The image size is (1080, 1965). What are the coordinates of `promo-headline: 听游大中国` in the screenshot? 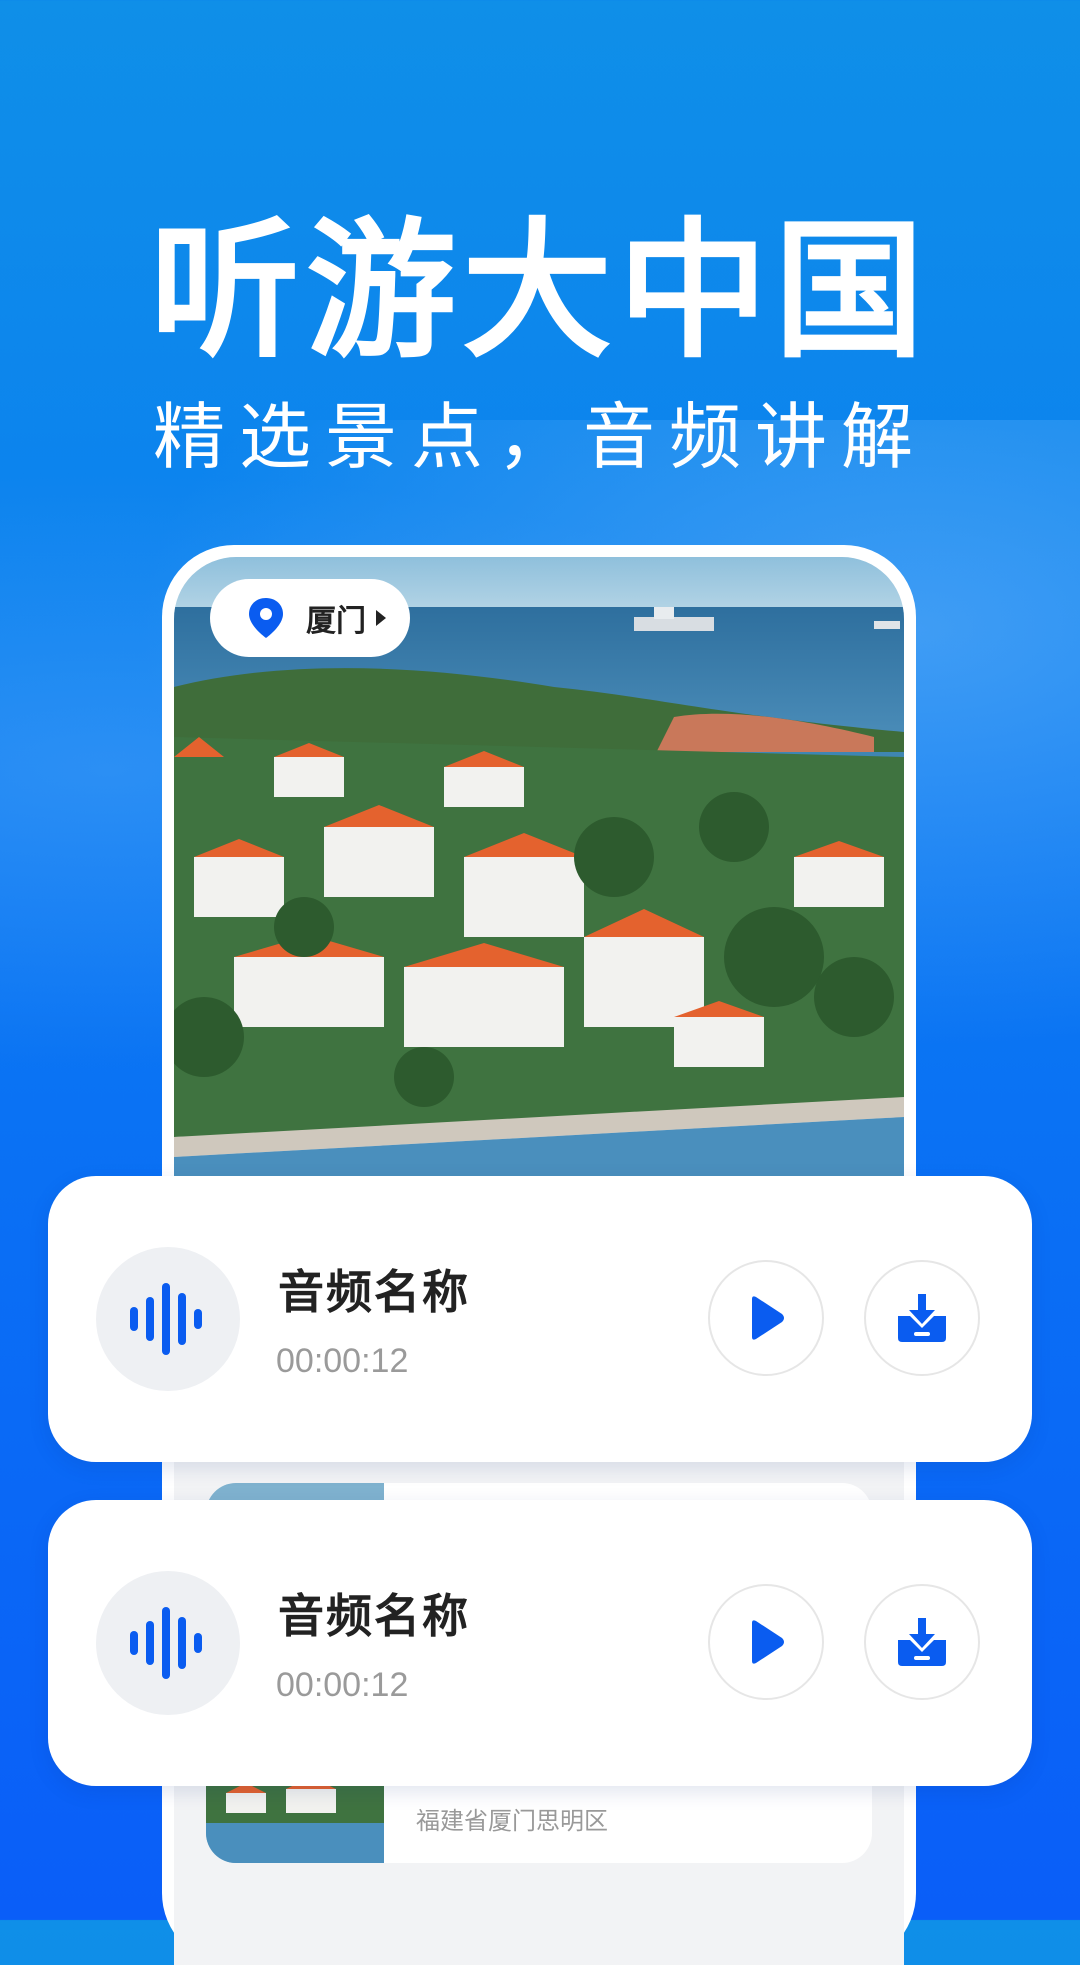 It's located at (539, 292).